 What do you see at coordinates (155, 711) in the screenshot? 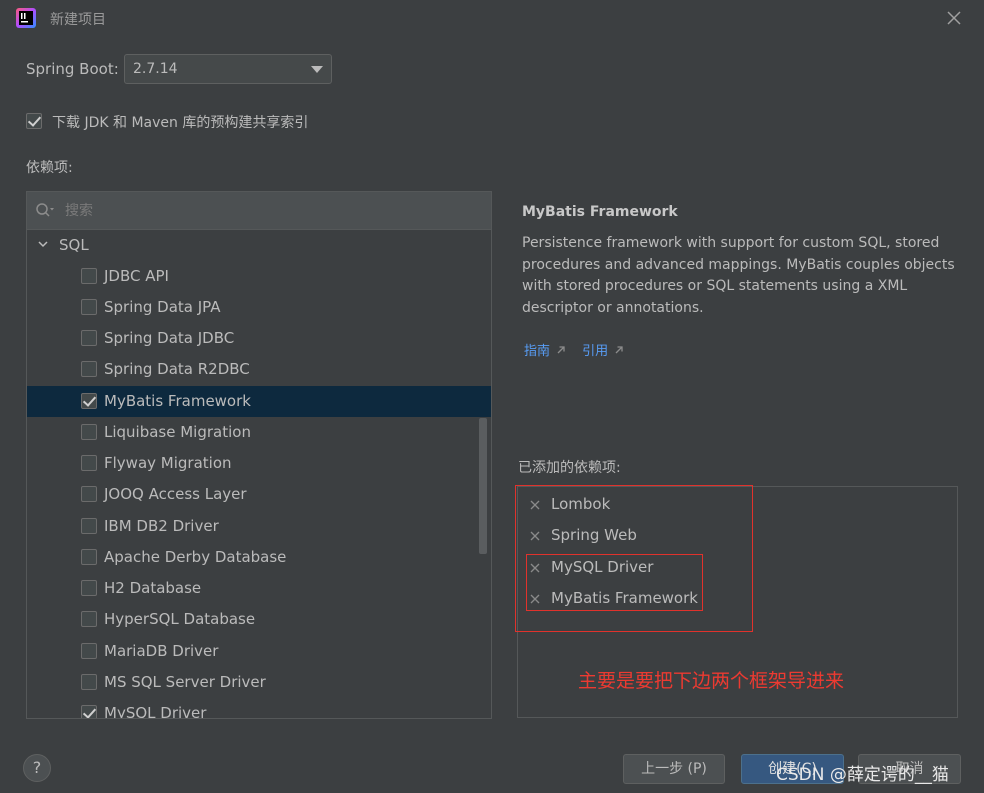
I see `dependency-label: MySQL Driver` at bounding box center [155, 711].